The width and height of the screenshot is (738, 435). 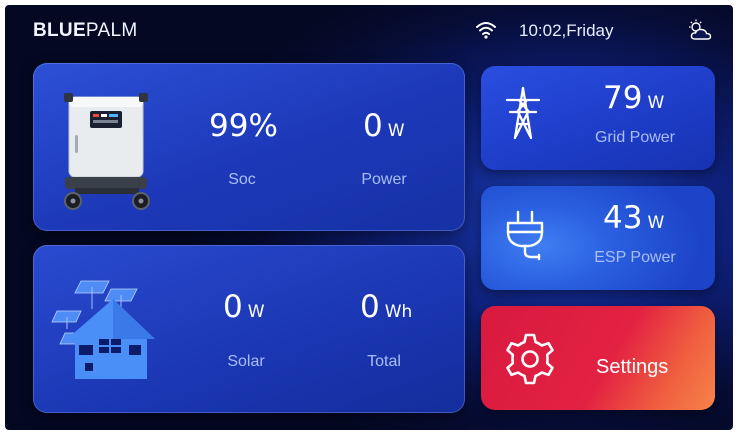 I want to click on total-value: 0 Wh, so click(x=386, y=307).